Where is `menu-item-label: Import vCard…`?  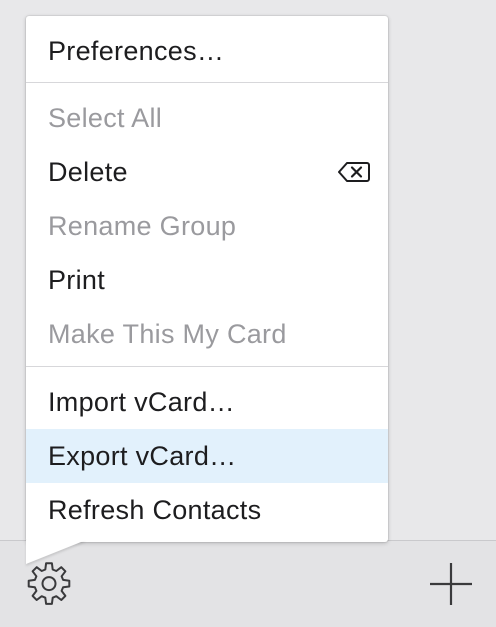 menu-item-label: Import vCard… is located at coordinates (141, 401).